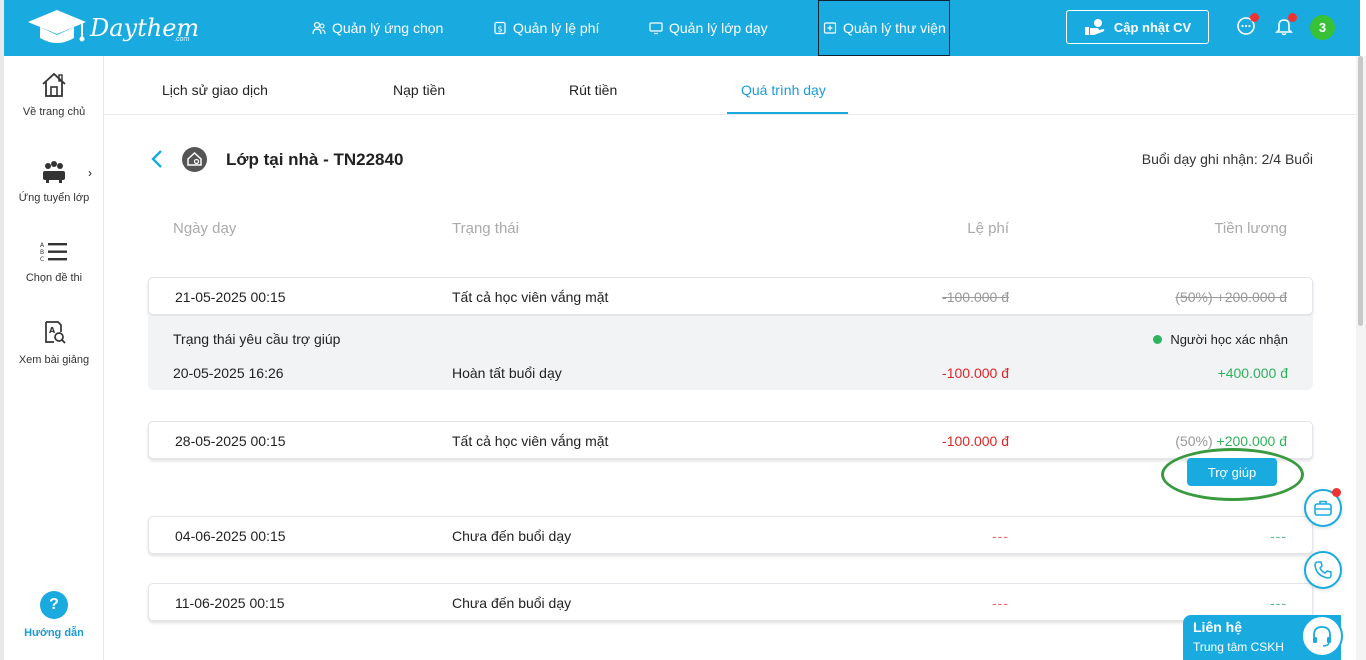 The width and height of the screenshot is (1366, 660). I want to click on sidebar-item-choose-exam: ABC Chọn đề thi, so click(54, 262).